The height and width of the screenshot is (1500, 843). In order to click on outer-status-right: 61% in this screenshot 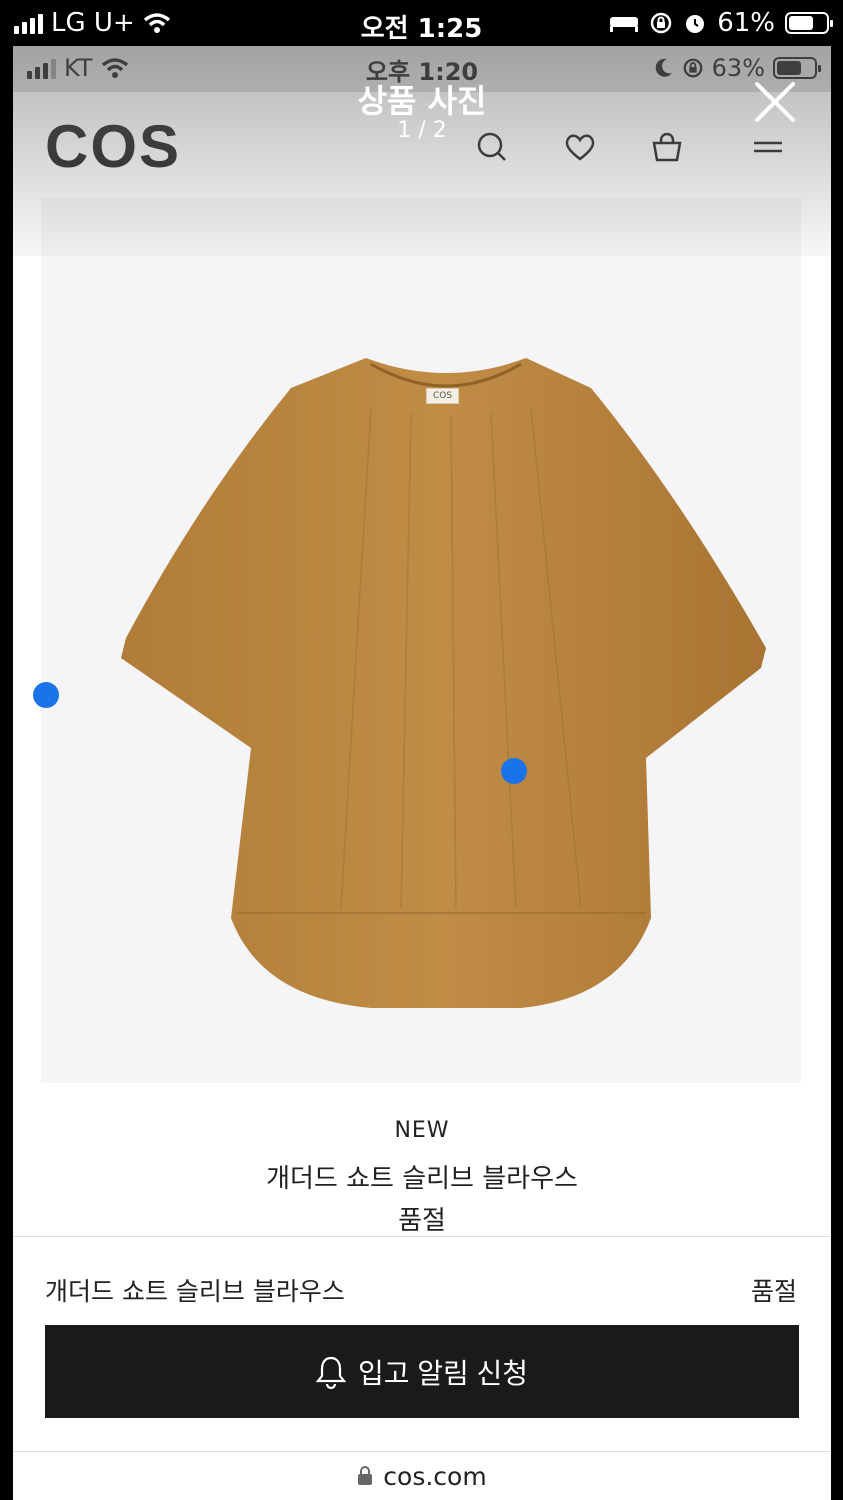, I will do `click(721, 23)`.